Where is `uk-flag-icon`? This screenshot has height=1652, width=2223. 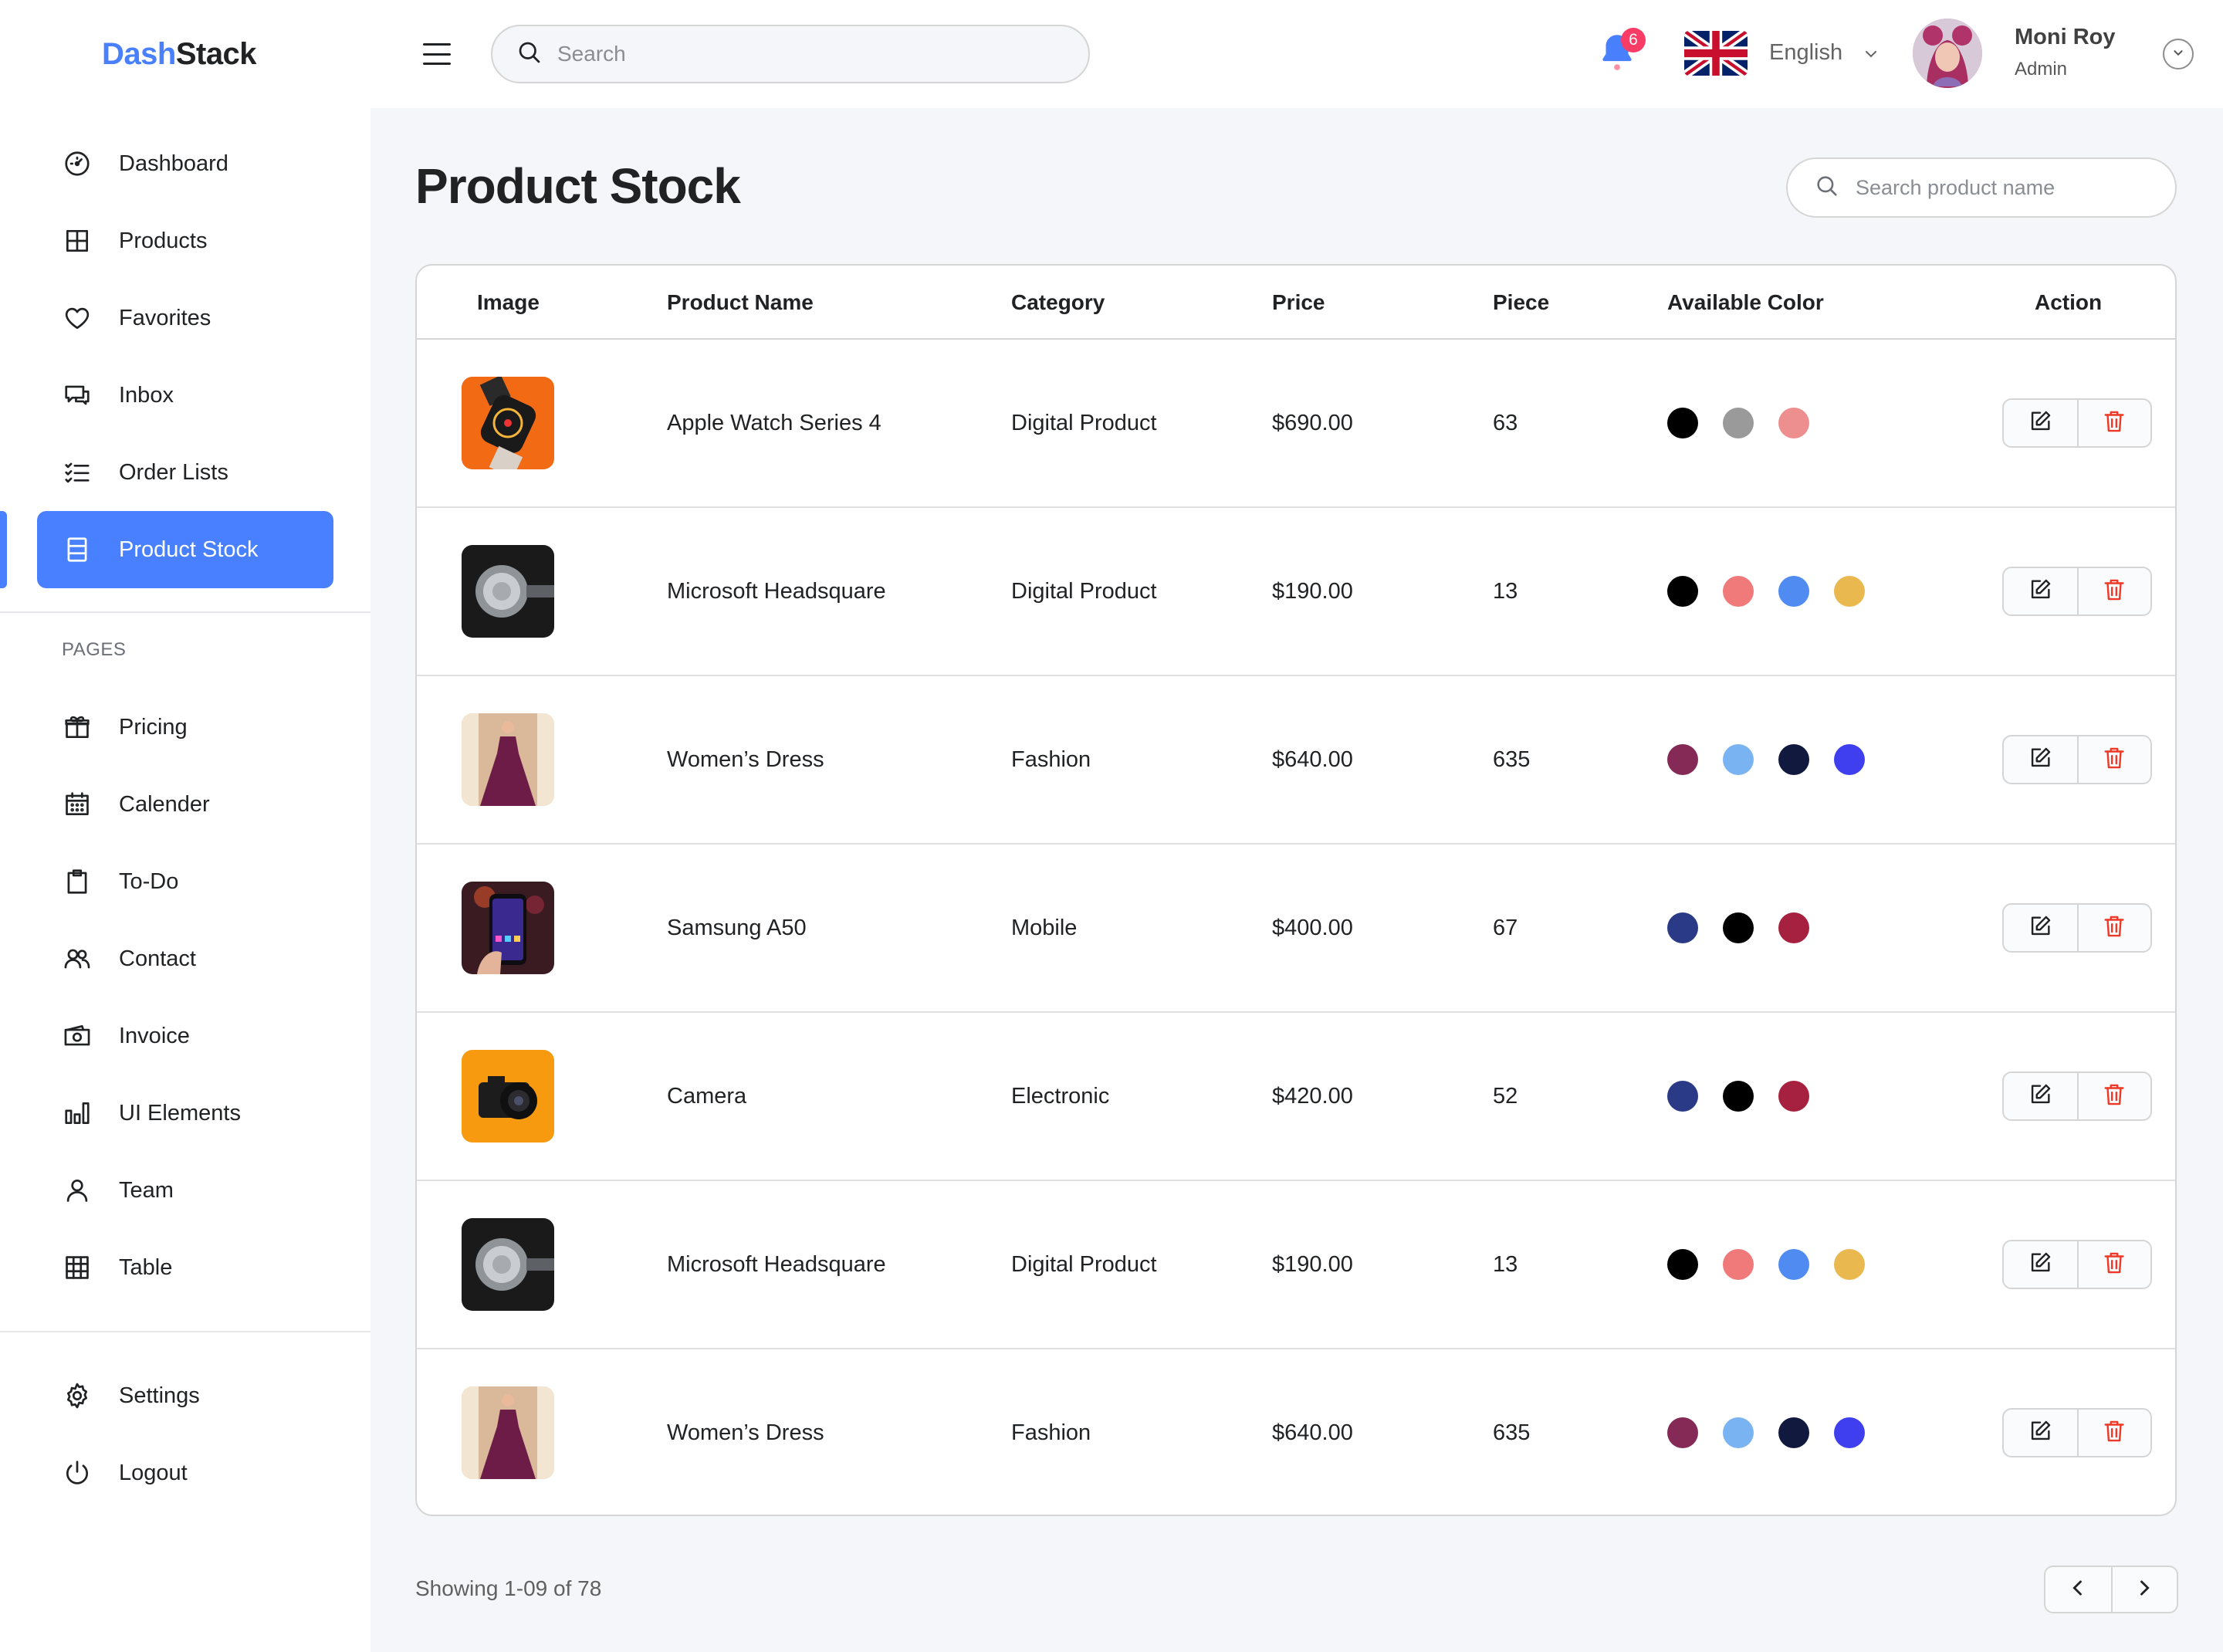
uk-flag-icon is located at coordinates (1716, 53).